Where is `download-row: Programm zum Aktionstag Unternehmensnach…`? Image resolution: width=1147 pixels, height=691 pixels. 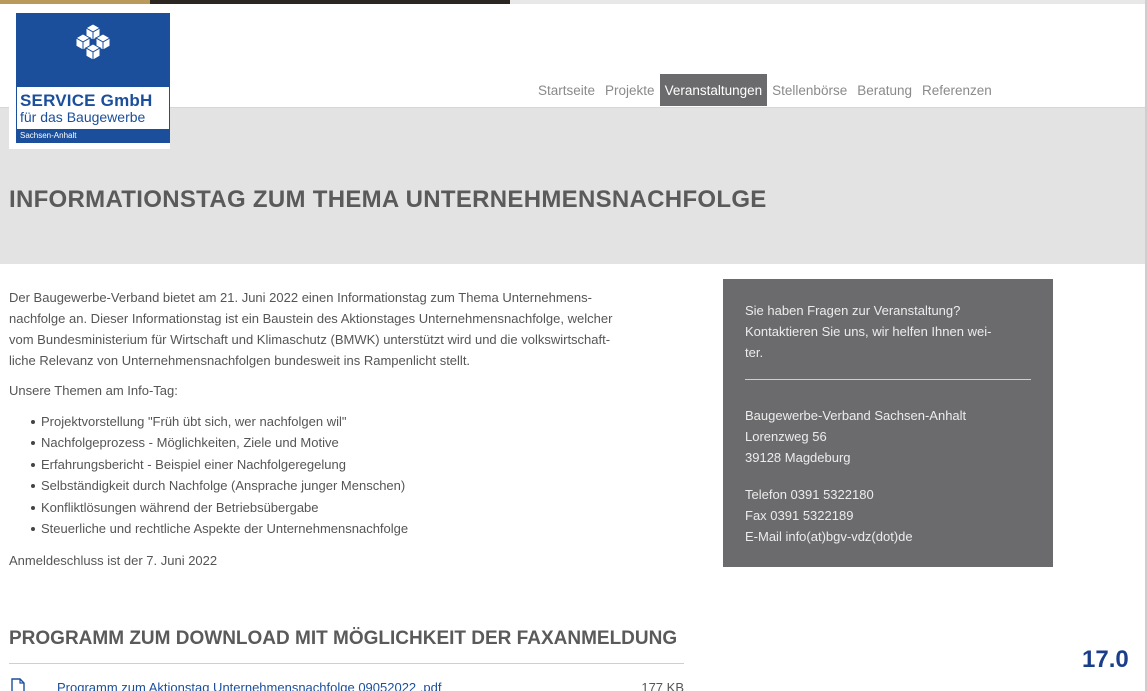 download-row: Programm zum Aktionstag Unternehmensnach… is located at coordinates (346, 684).